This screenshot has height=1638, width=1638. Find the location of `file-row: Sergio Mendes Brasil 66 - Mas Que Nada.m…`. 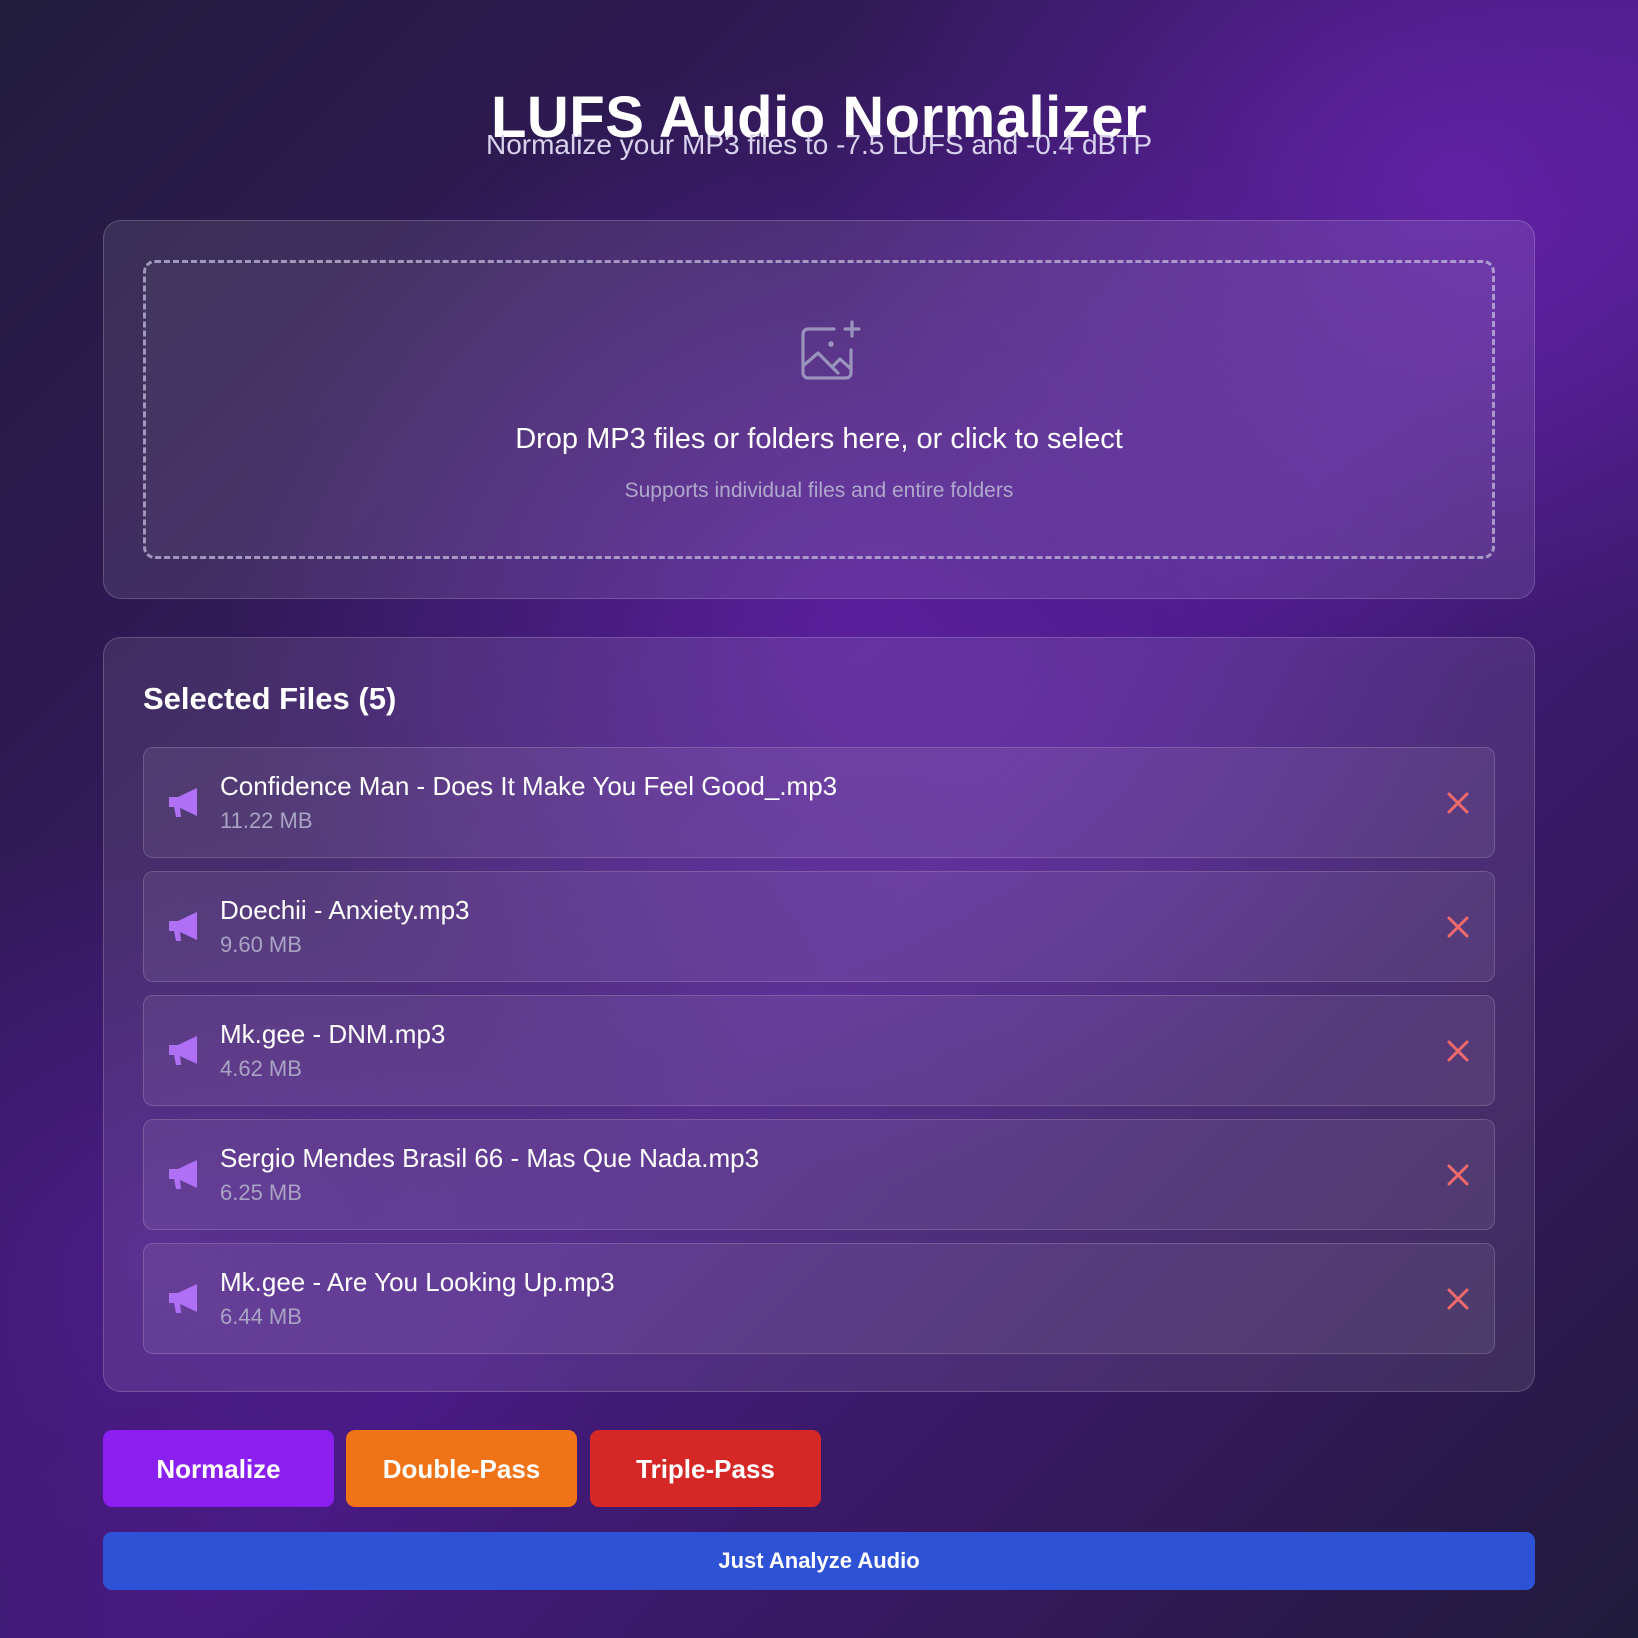

file-row: Sergio Mendes Brasil 66 - Mas Que Nada.m… is located at coordinates (819, 1174).